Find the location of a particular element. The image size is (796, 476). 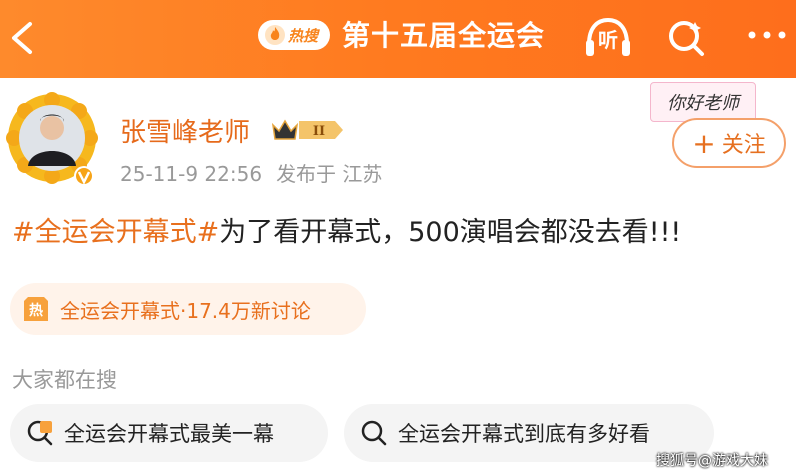

sticker-badge: 你好老师 is located at coordinates (703, 102).